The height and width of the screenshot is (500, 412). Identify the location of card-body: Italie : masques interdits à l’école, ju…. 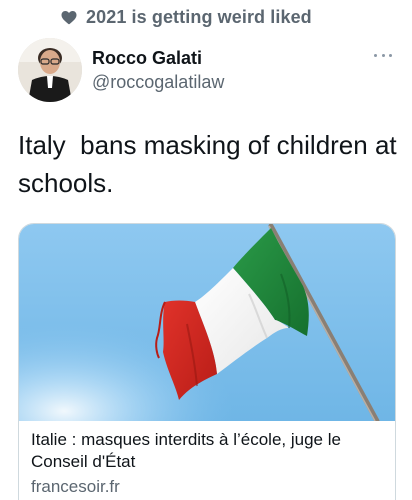
(211, 463).